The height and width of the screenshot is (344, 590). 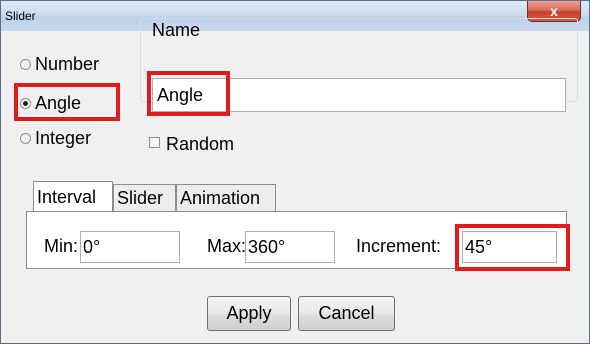 I want to click on cancel-button: Cancel, so click(x=346, y=313).